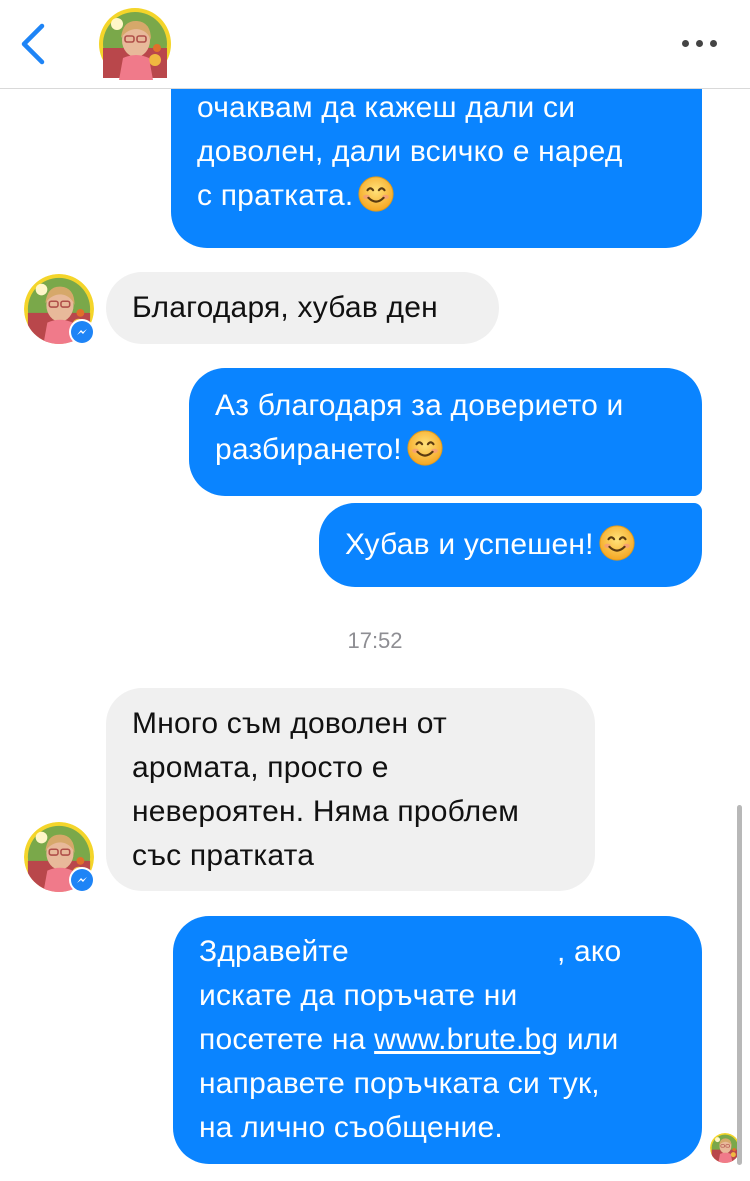  I want to click on message-bubble-outgoing: Хубав и успешен!, so click(510, 545).